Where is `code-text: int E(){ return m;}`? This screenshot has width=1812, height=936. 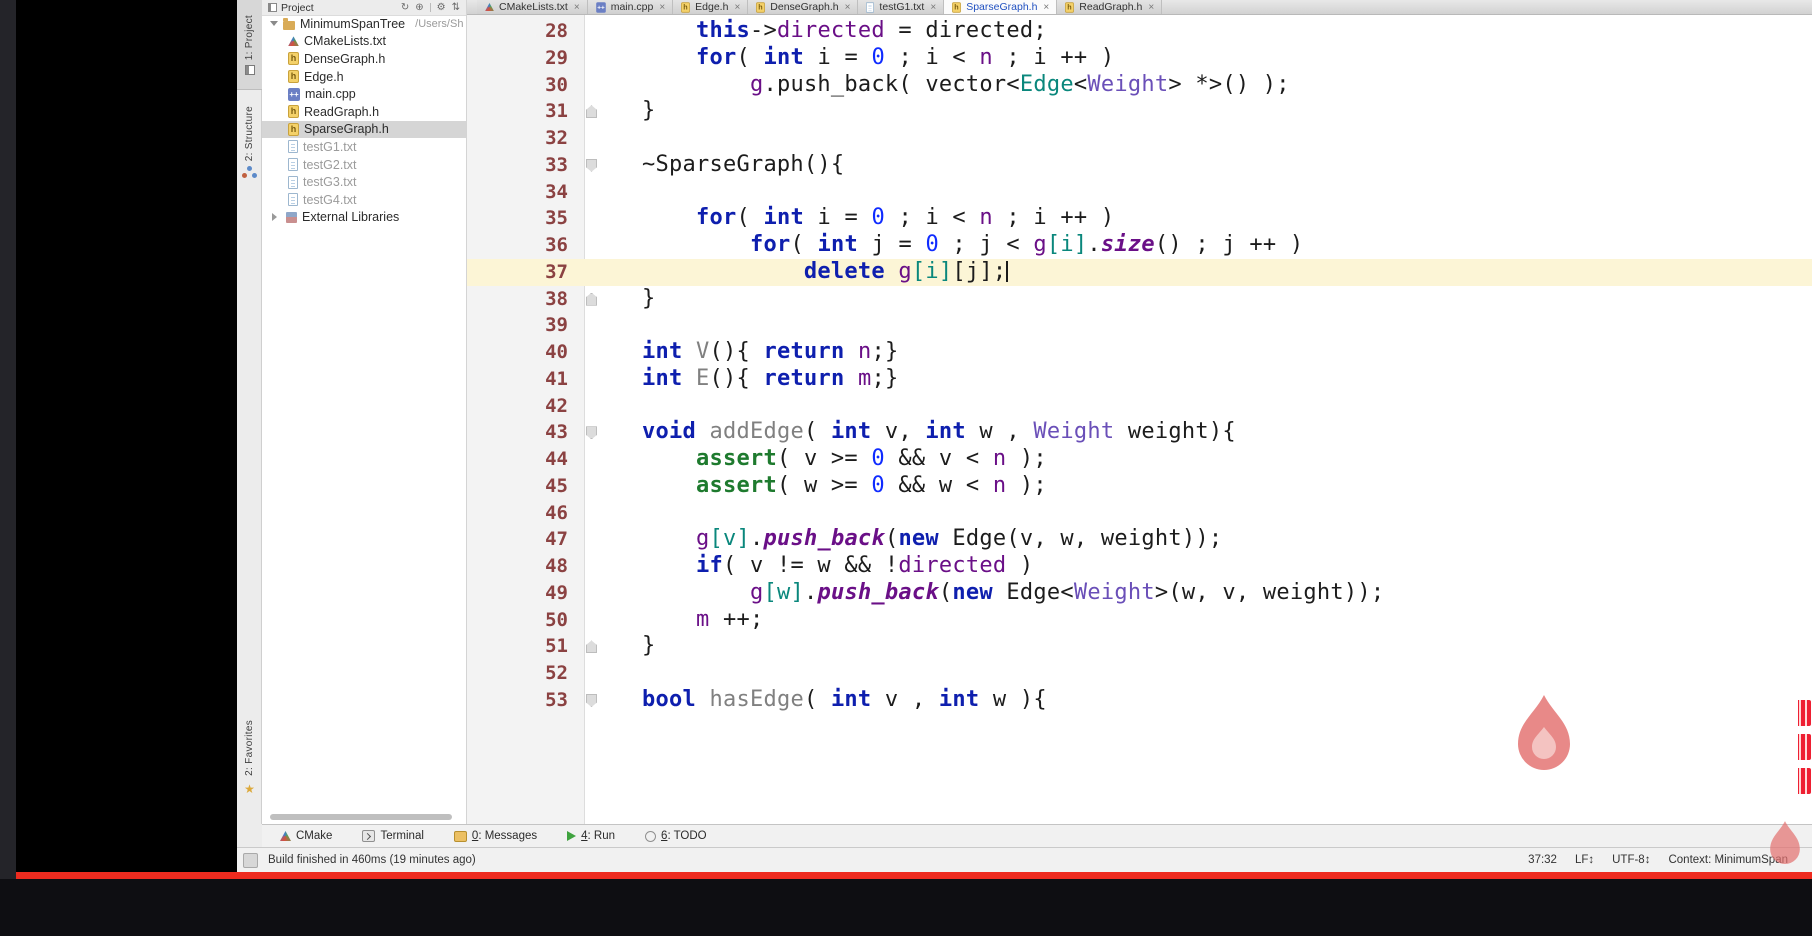
code-text: int E(){ return m;} is located at coordinates (770, 378).